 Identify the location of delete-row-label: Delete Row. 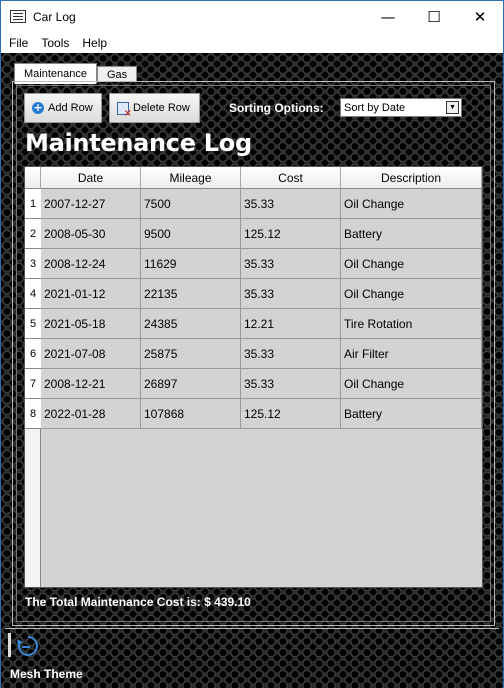
(161, 108).